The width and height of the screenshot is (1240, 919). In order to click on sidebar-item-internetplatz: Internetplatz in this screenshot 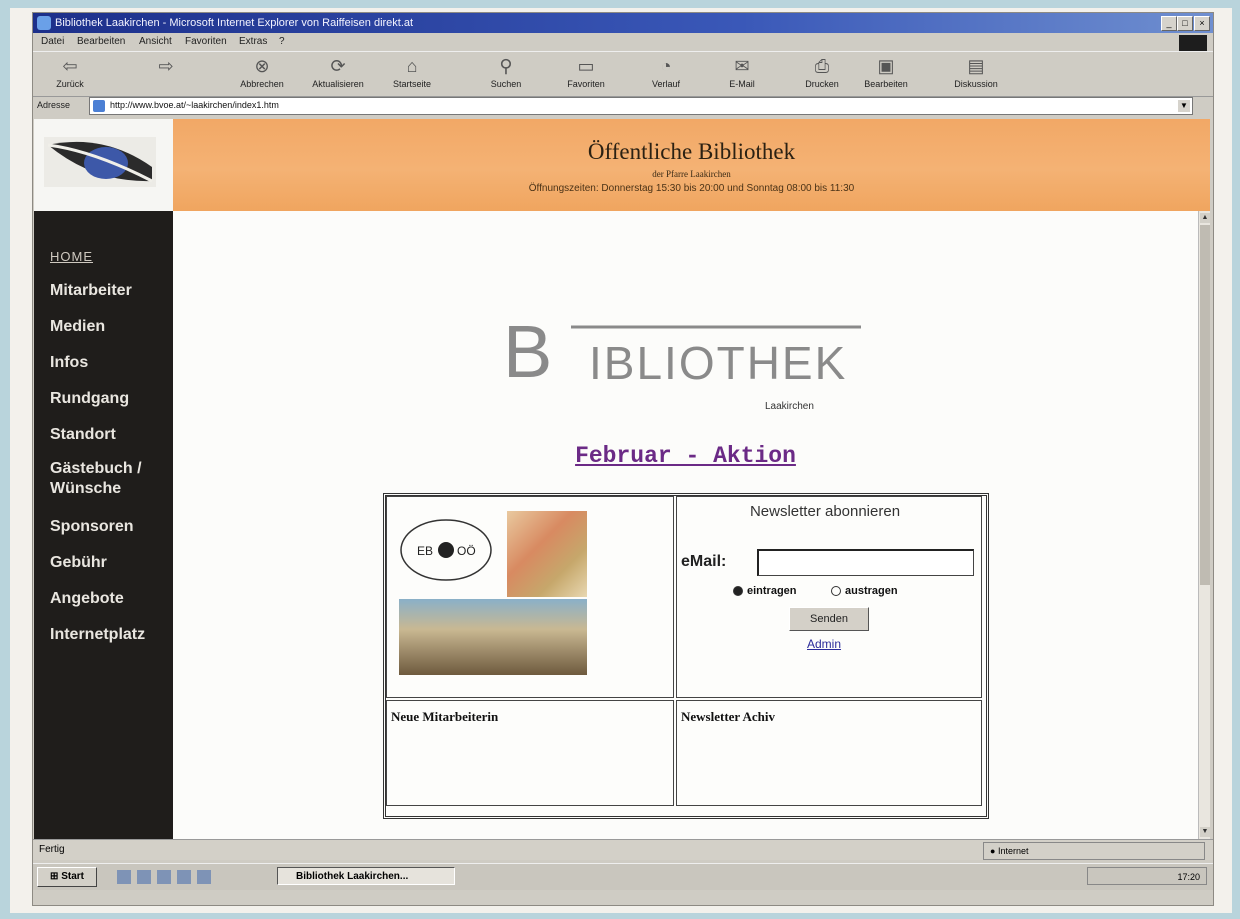, I will do `click(97, 635)`.